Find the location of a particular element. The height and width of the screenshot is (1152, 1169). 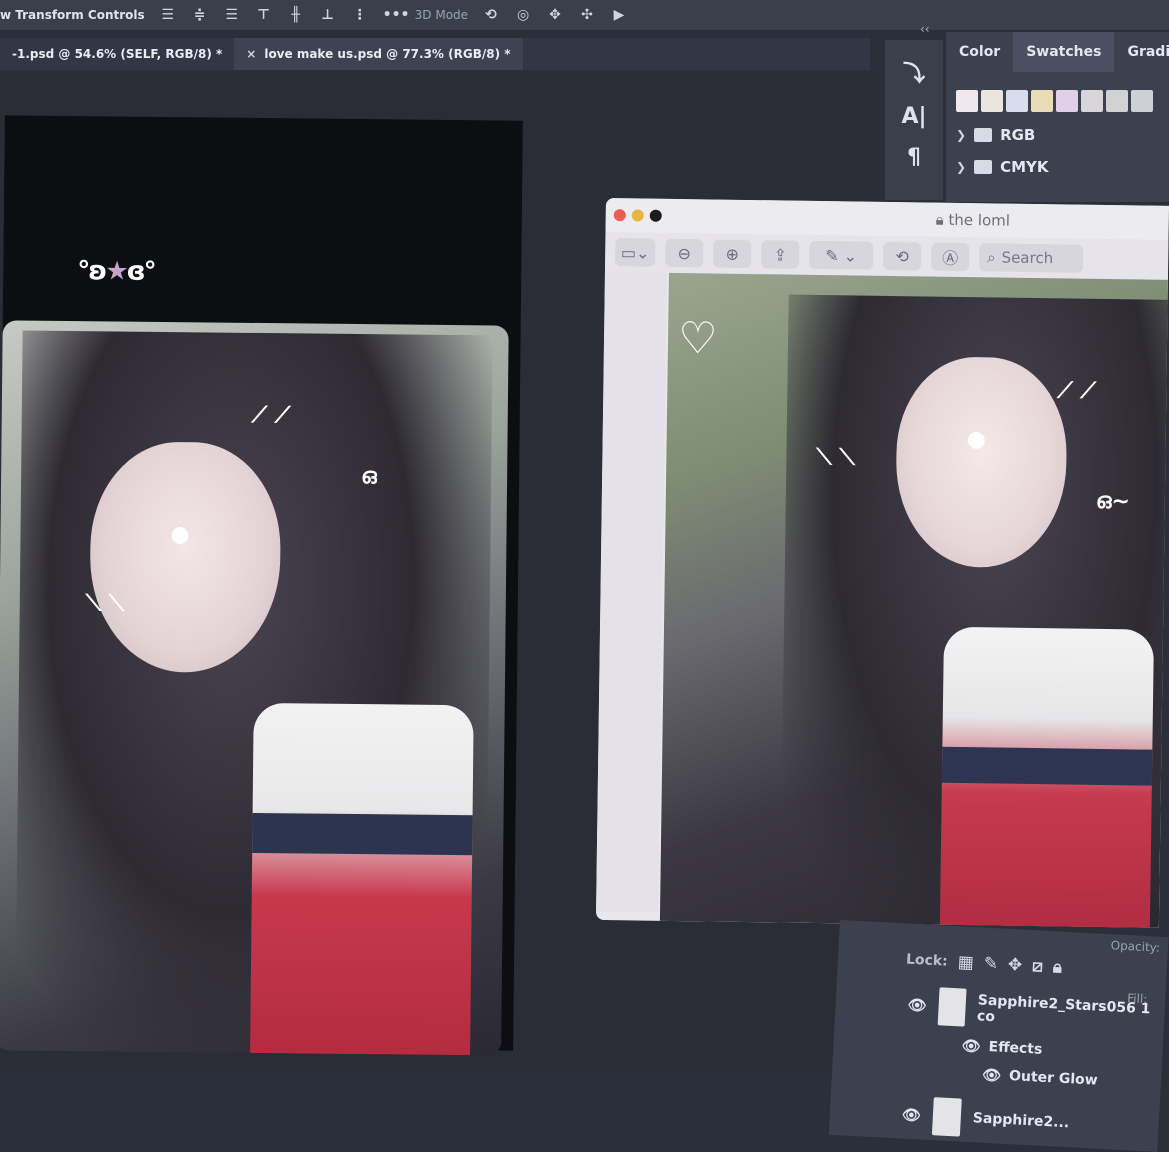

uniform-shape is located at coordinates (362, 879).